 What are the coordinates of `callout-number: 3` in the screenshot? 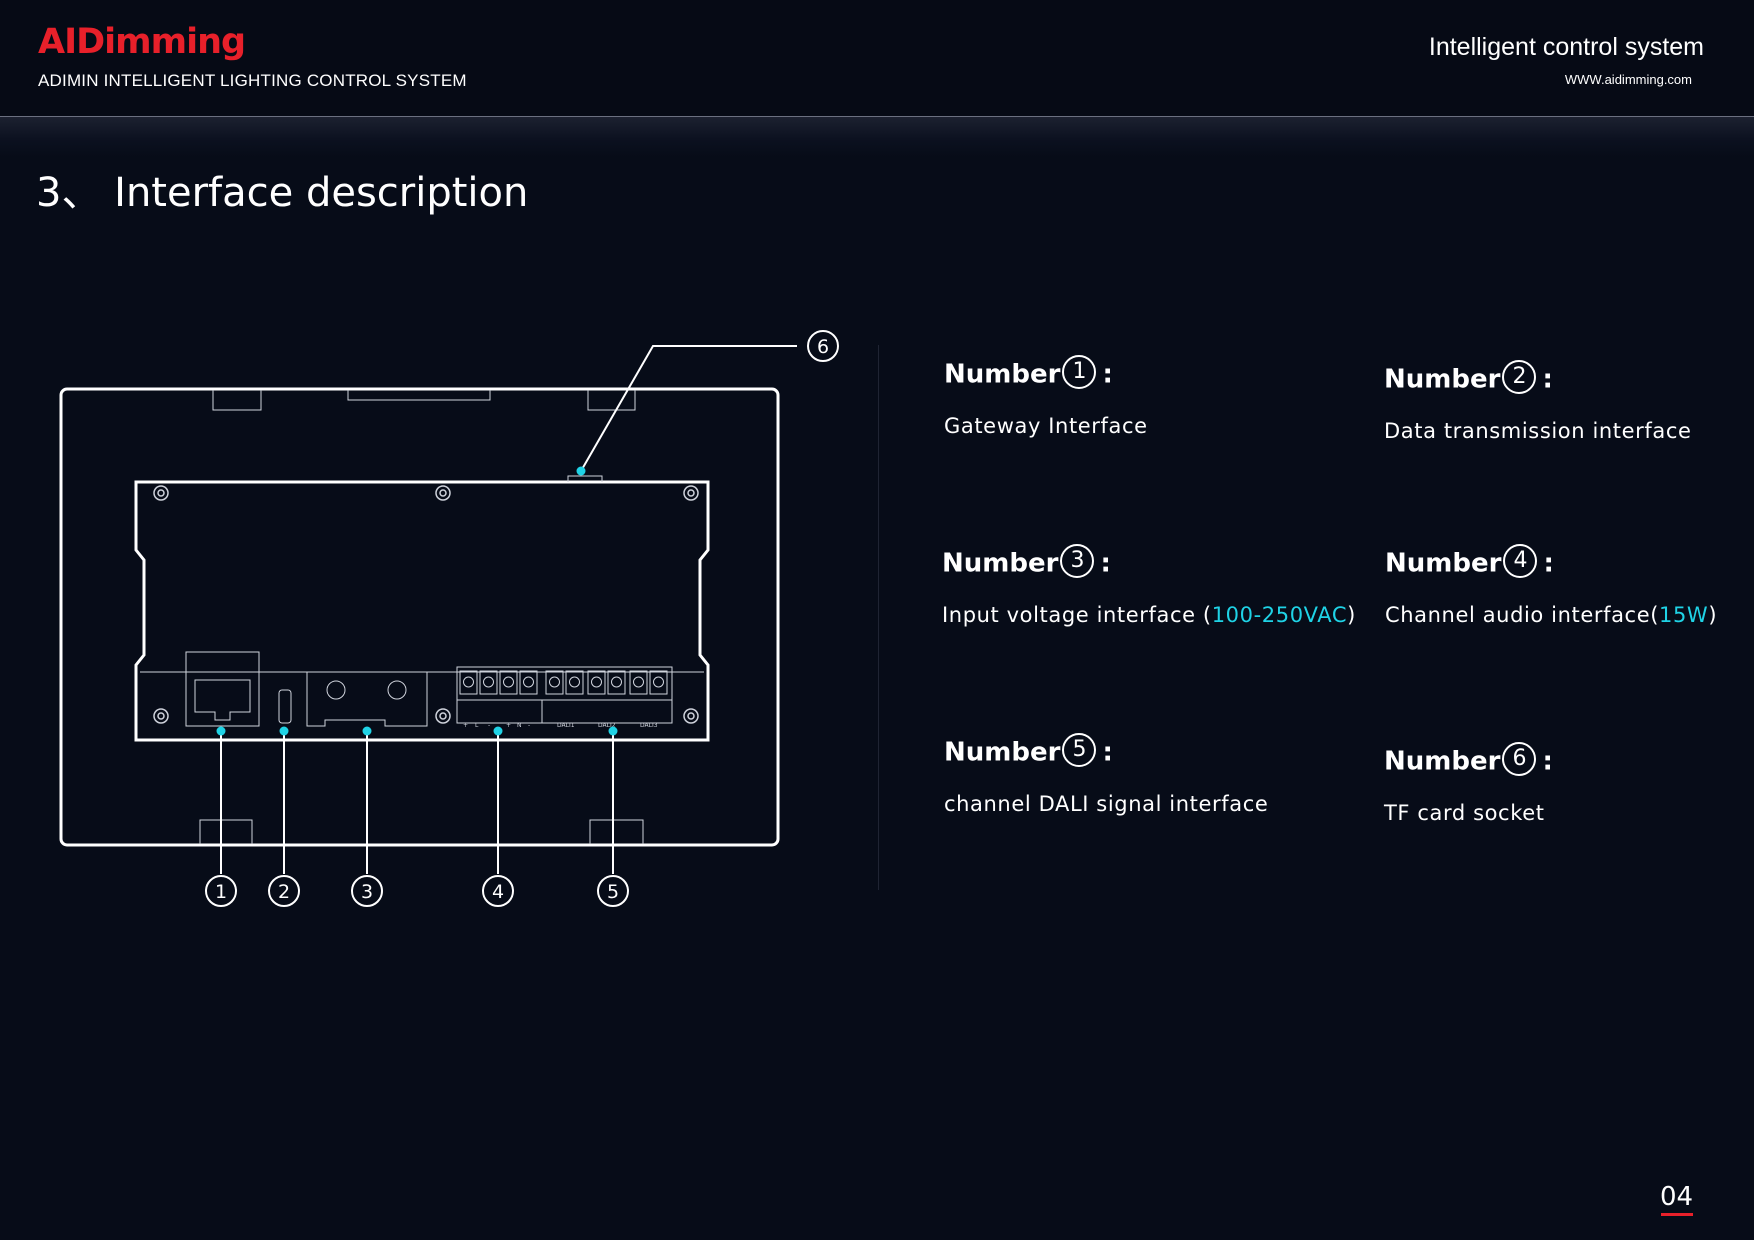 It's located at (367, 892).